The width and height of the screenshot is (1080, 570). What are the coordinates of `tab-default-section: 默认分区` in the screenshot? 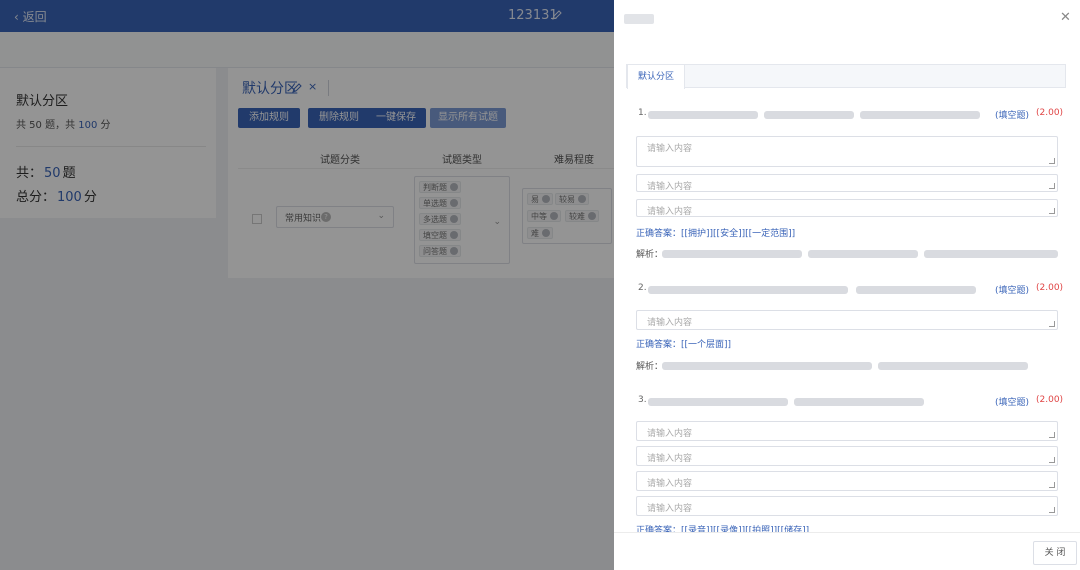 It's located at (656, 76).